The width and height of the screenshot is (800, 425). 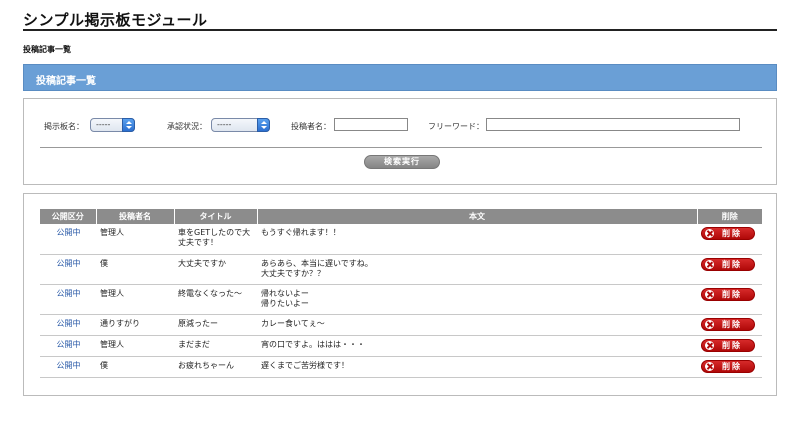 I want to click on table-header-row: 公開区分 投稿者名 タイトル 本文 削除, so click(x=401, y=216).